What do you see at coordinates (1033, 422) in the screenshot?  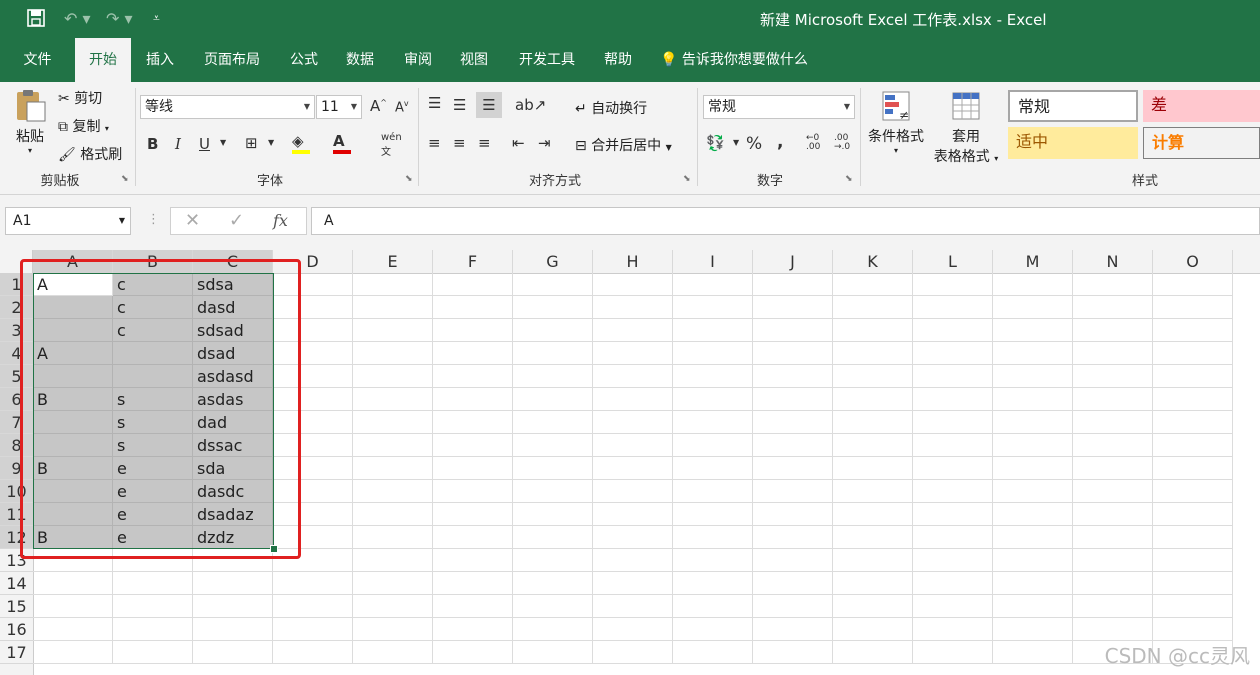 I see `cell-M7` at bounding box center [1033, 422].